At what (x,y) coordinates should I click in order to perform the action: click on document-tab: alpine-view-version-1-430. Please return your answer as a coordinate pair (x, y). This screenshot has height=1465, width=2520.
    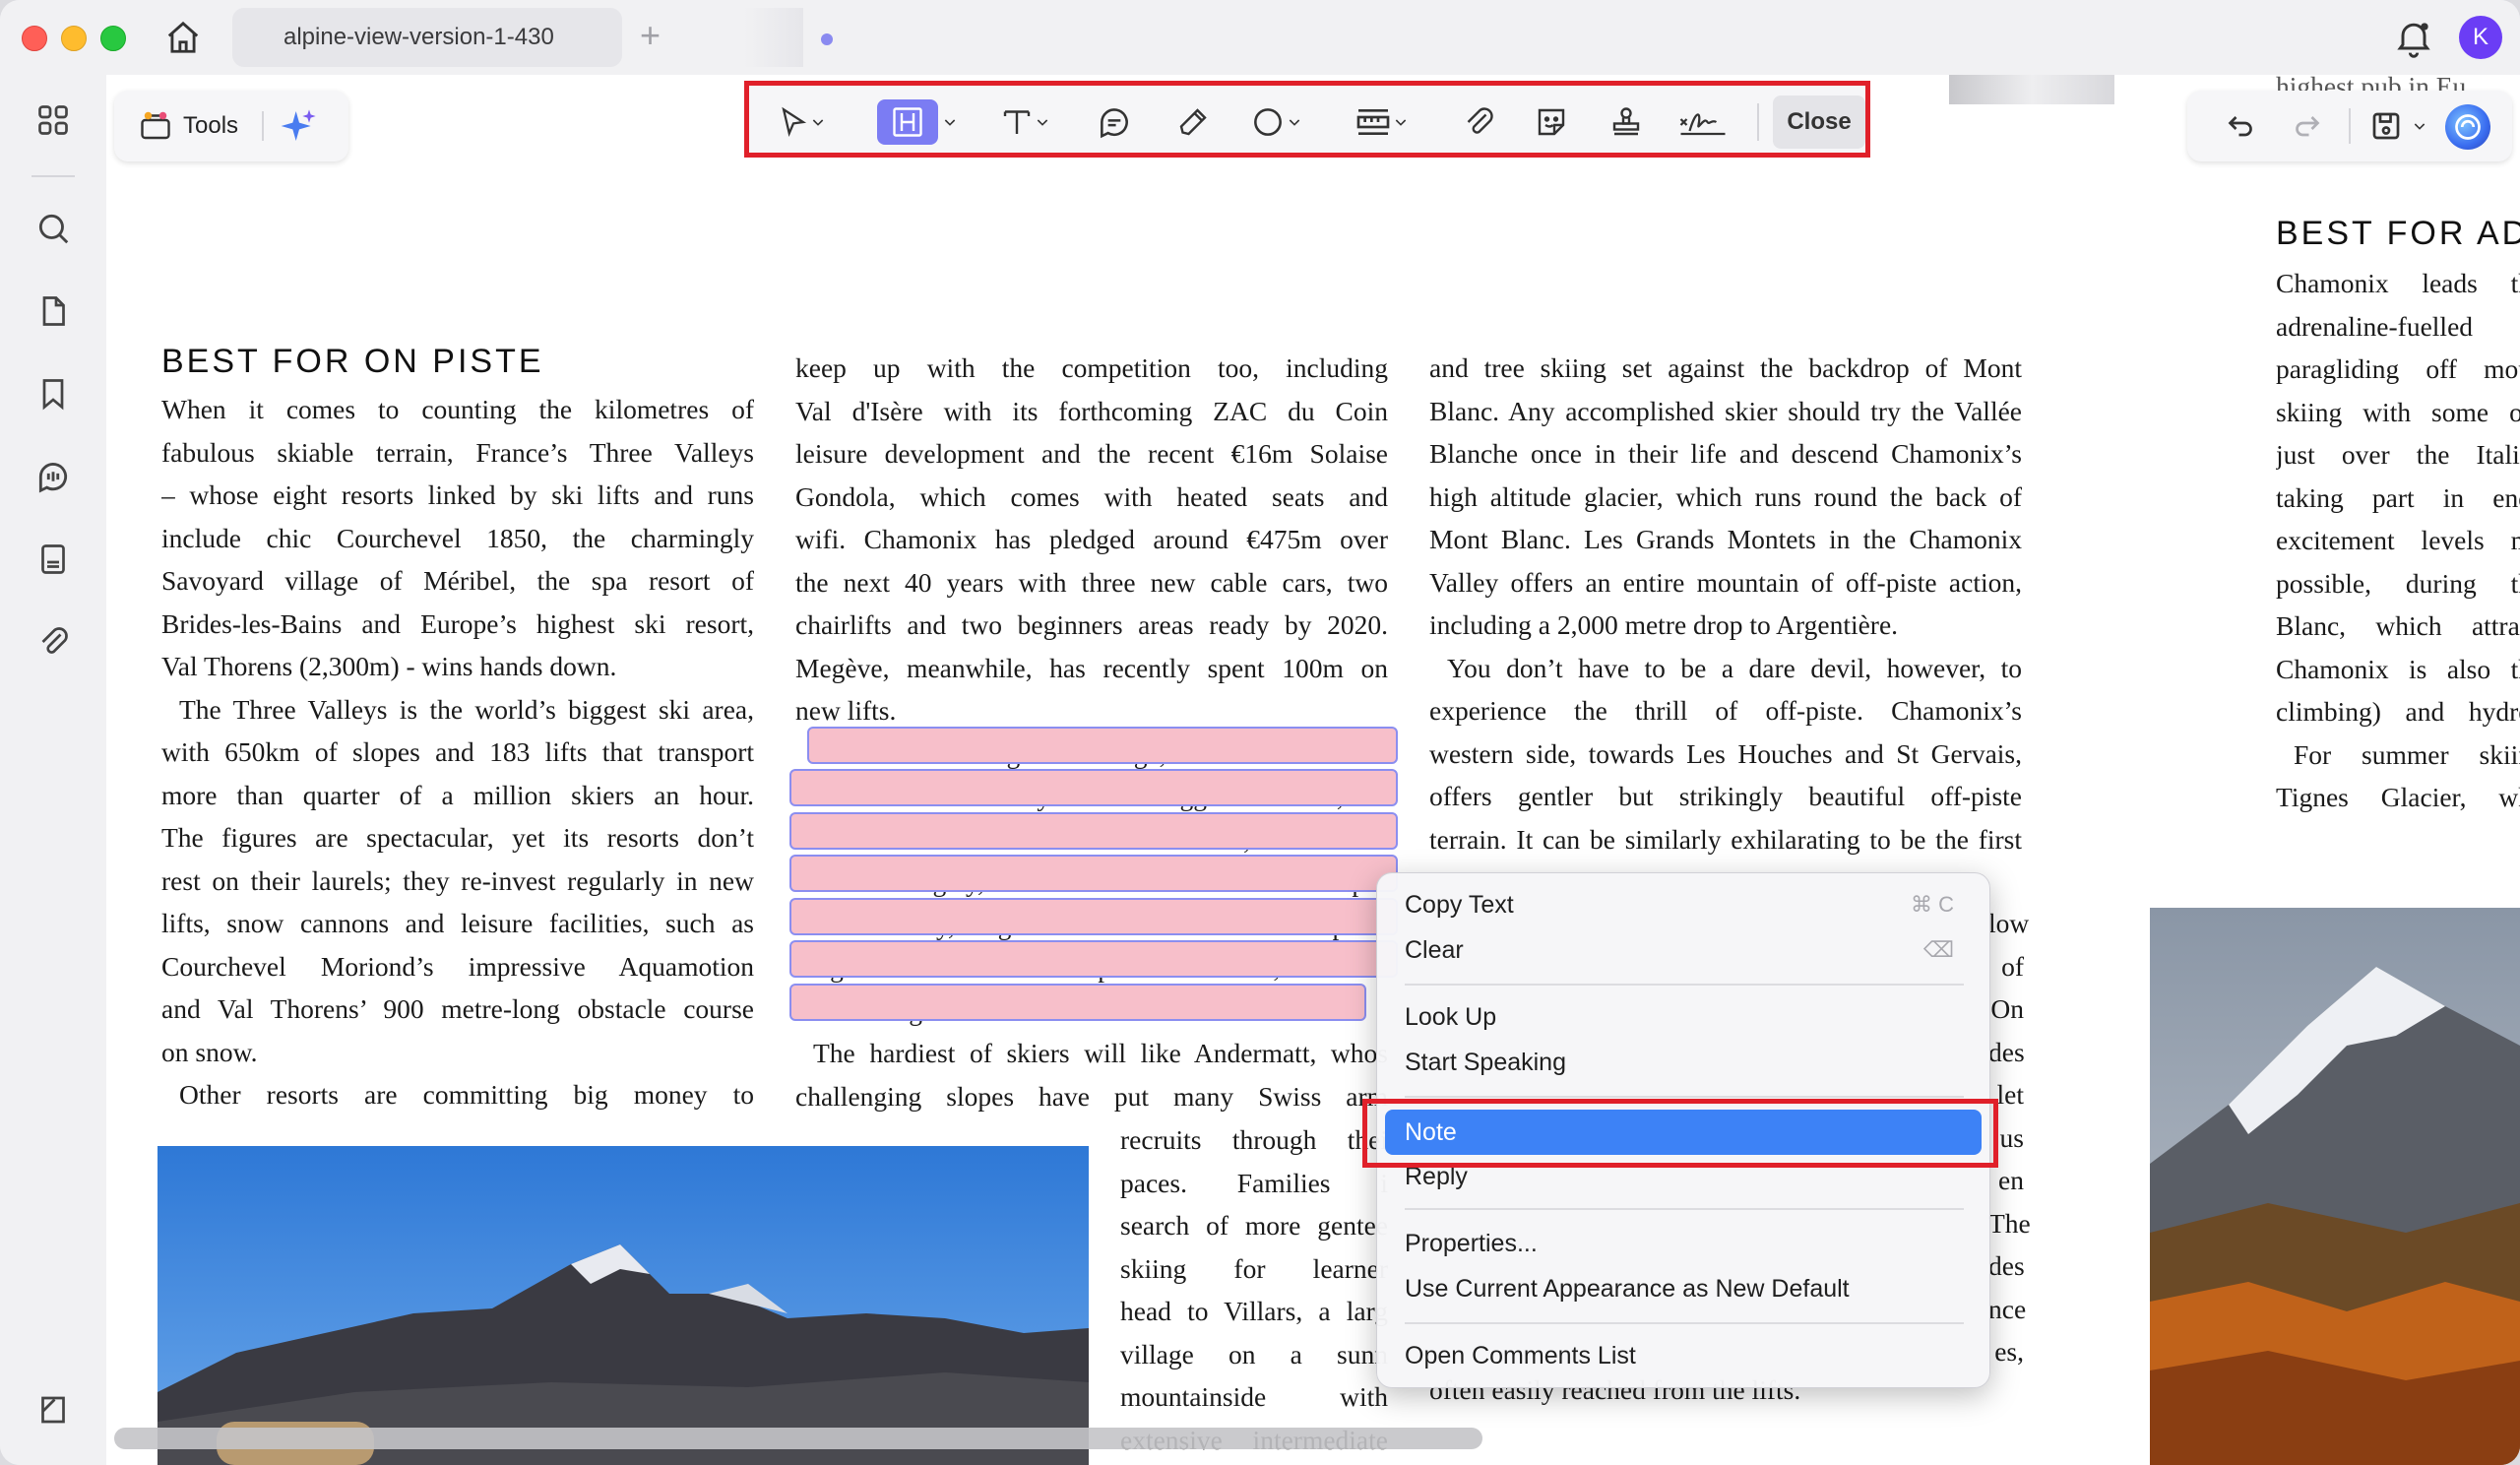
    Looking at the image, I should click on (532, 37).